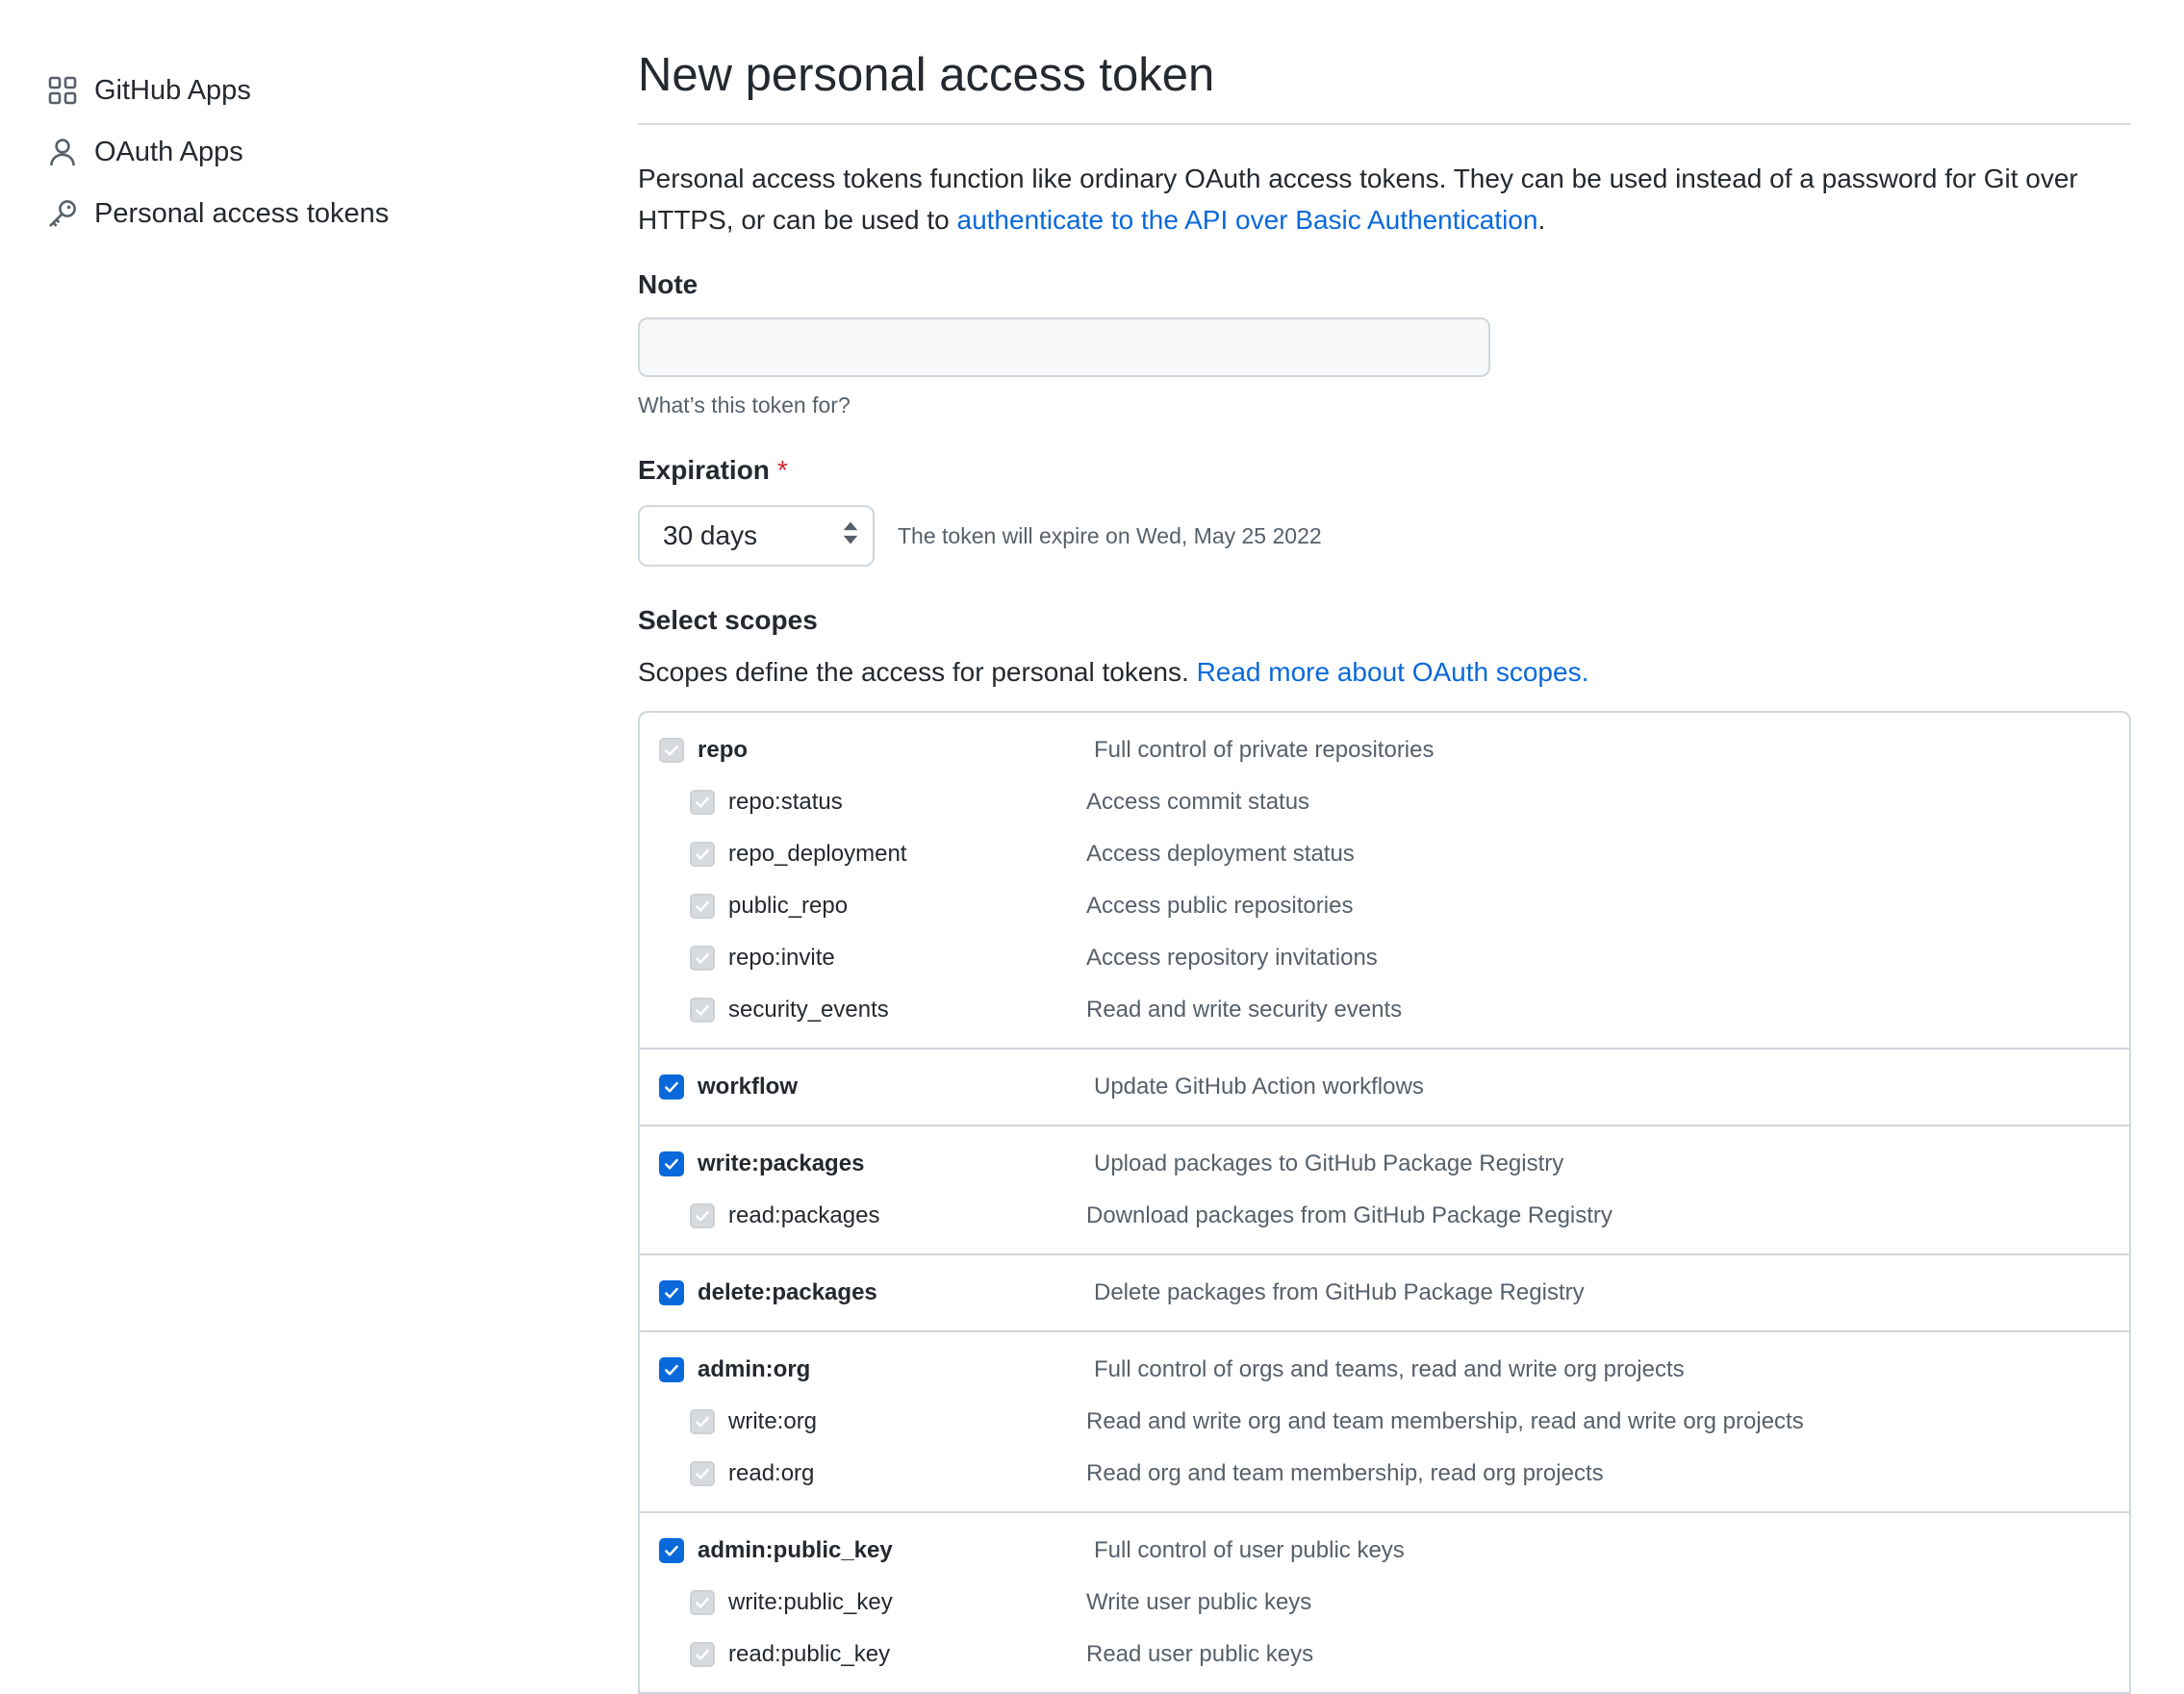  What do you see at coordinates (1385, 470) in the screenshot?
I see `expiration-label: Expiration *` at bounding box center [1385, 470].